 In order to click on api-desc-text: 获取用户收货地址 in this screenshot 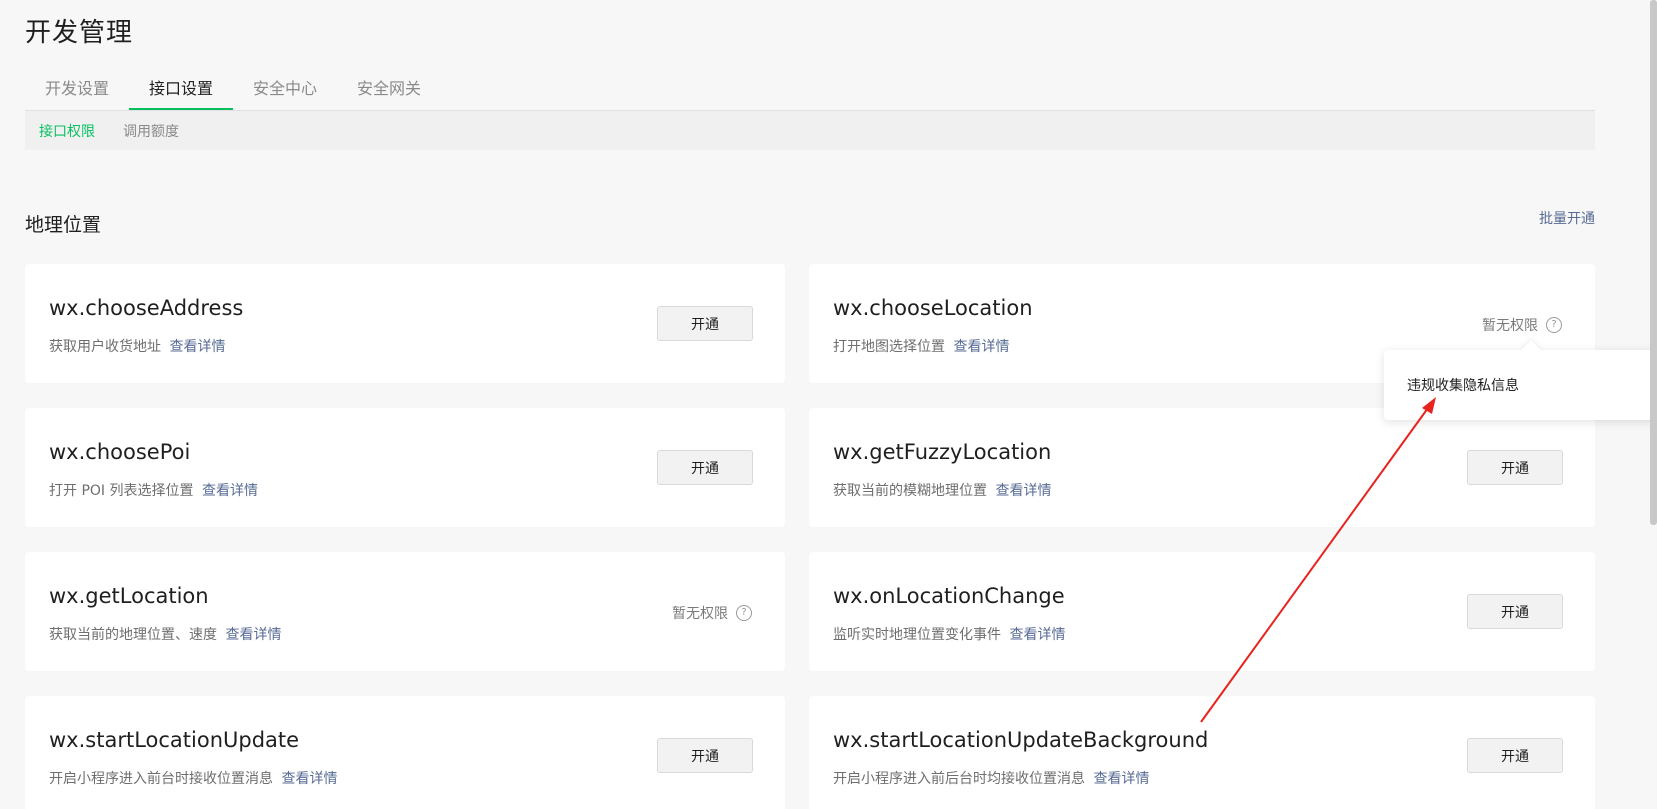, I will do `click(105, 347)`.